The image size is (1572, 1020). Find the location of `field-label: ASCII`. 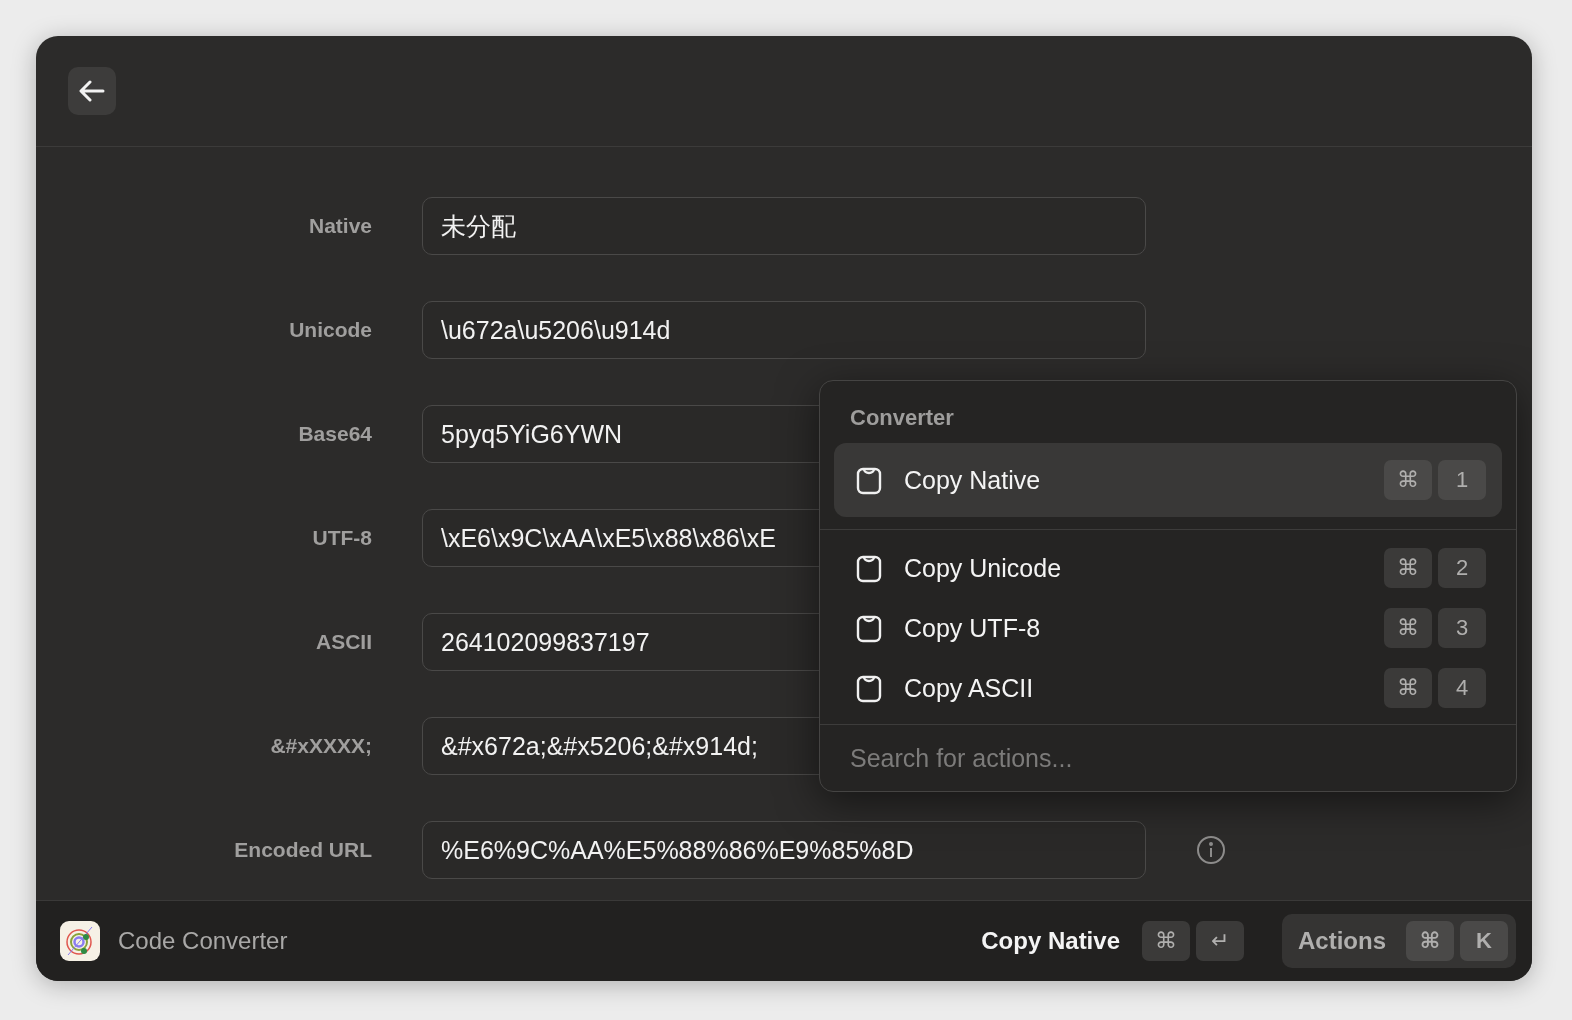

field-label: ASCII is located at coordinates (344, 642).